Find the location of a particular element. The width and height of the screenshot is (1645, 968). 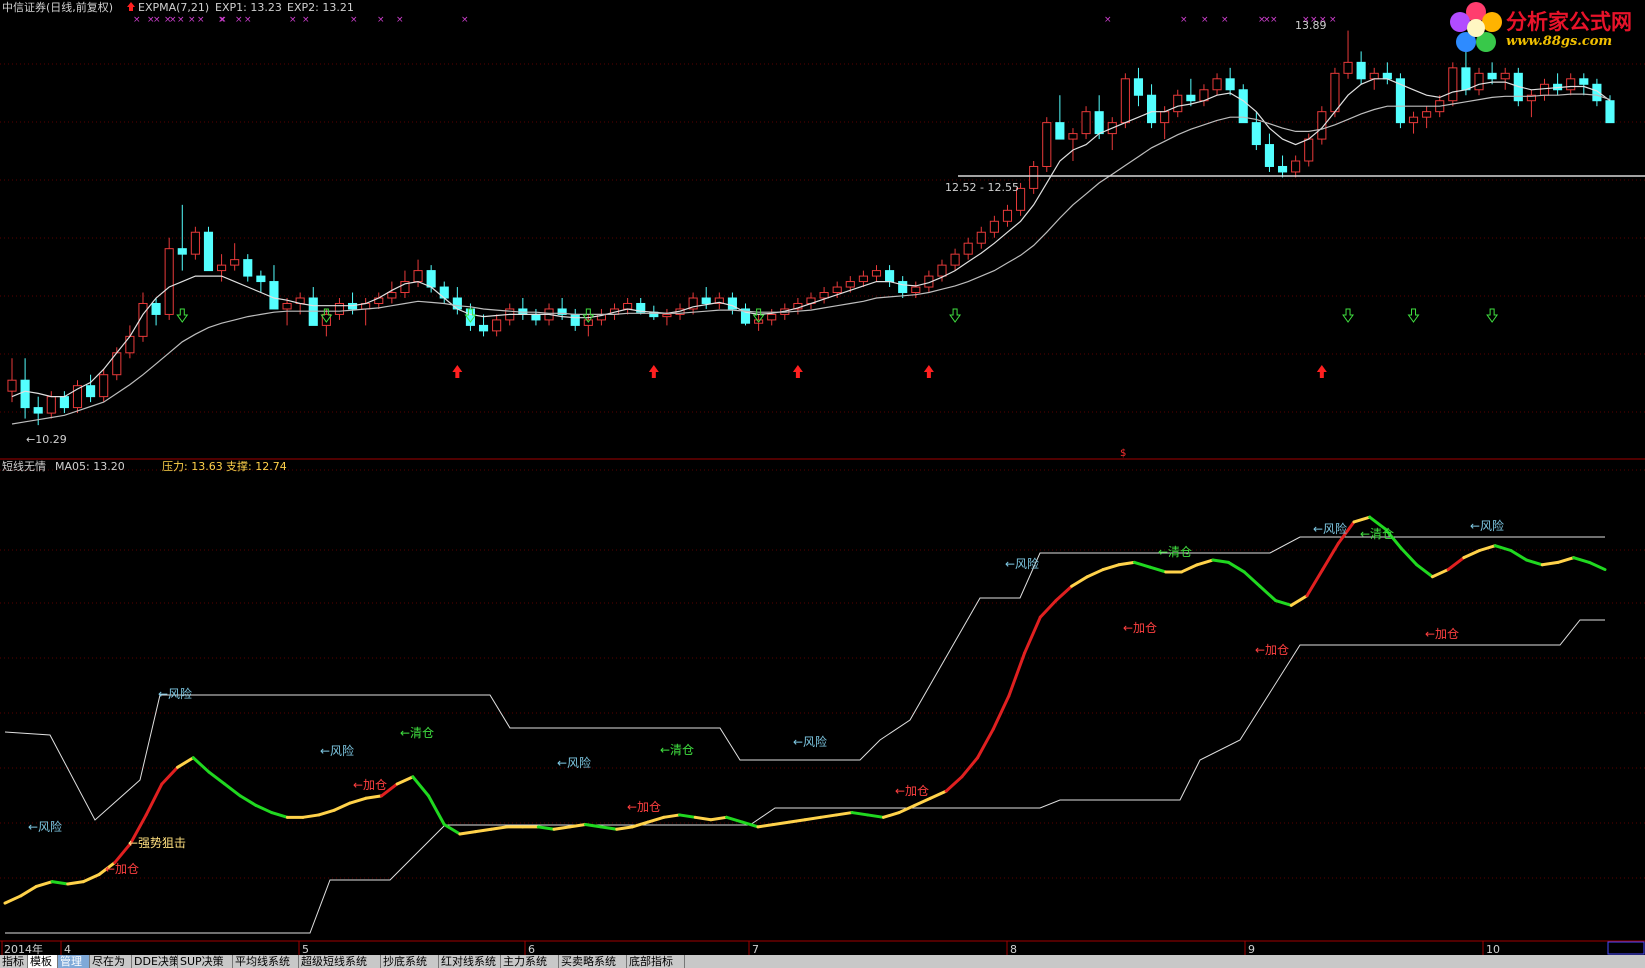

tab-11: 买卖略系统 is located at coordinates (593, 961).